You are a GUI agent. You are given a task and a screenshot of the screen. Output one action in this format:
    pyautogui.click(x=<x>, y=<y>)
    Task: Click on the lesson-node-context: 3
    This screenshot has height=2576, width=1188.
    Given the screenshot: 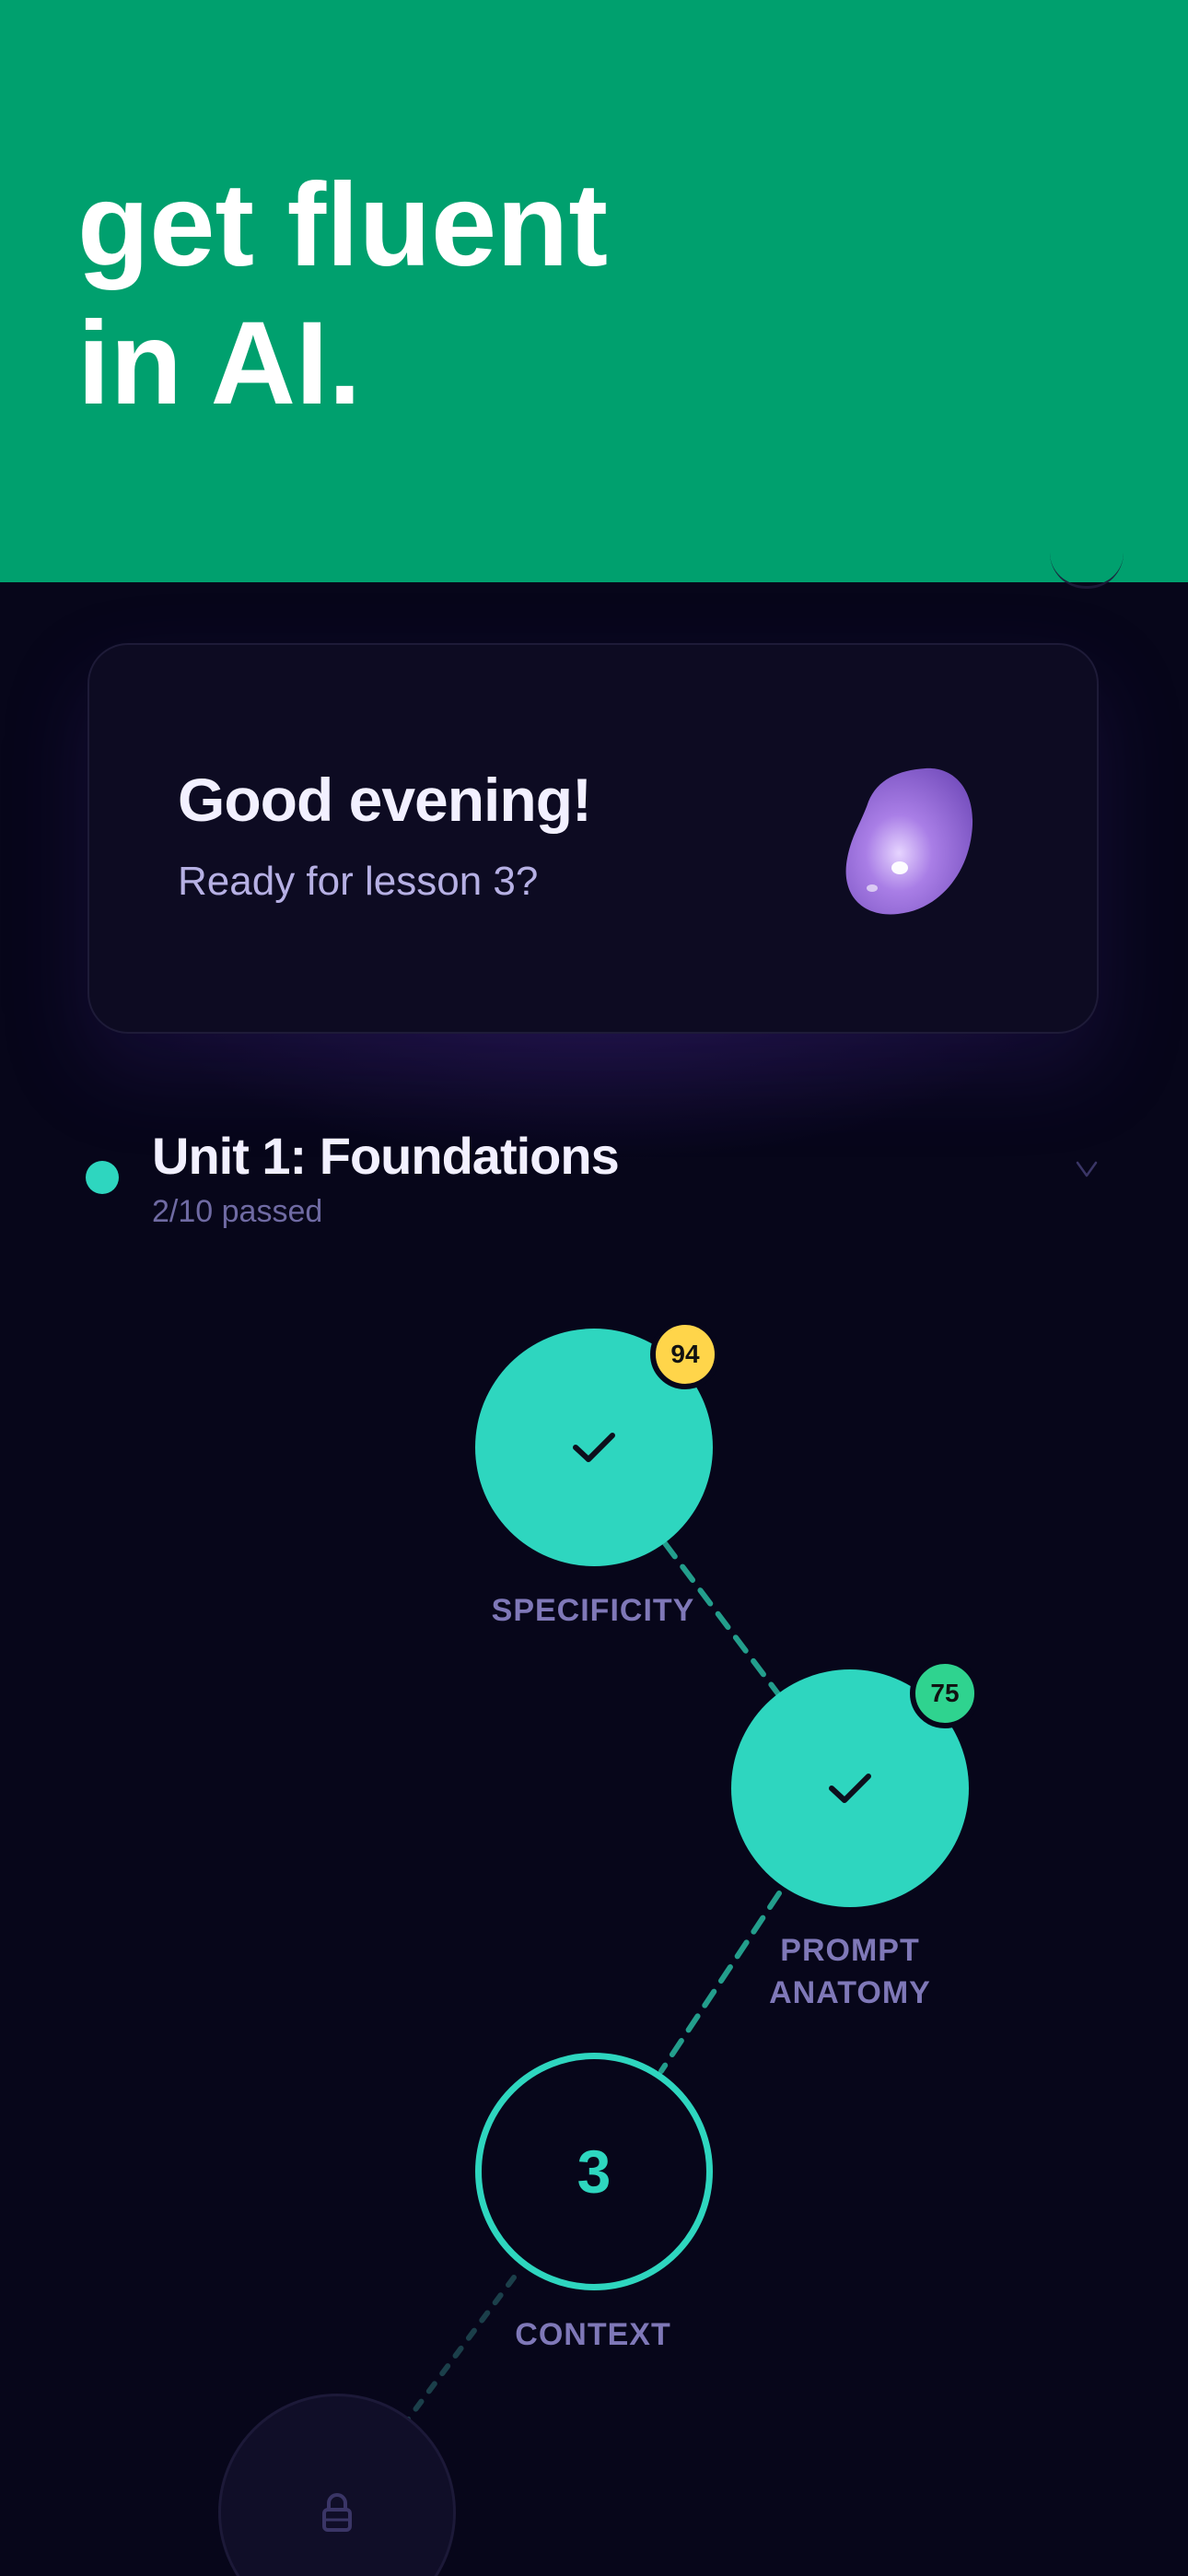 What is the action you would take?
    pyautogui.click(x=594, y=2171)
    